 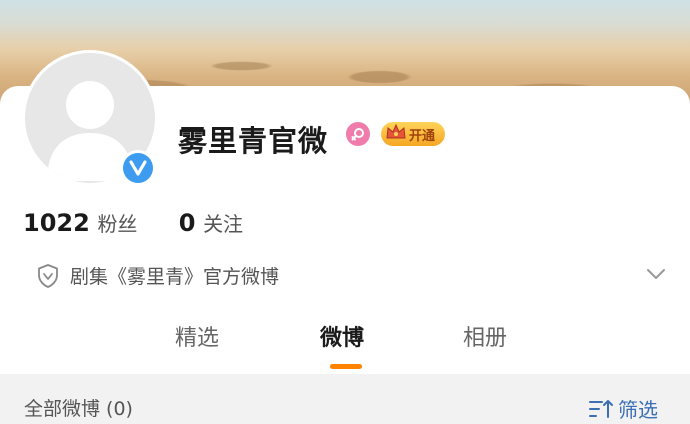 What do you see at coordinates (656, 276) in the screenshot?
I see `expand-chevron-down-icon` at bounding box center [656, 276].